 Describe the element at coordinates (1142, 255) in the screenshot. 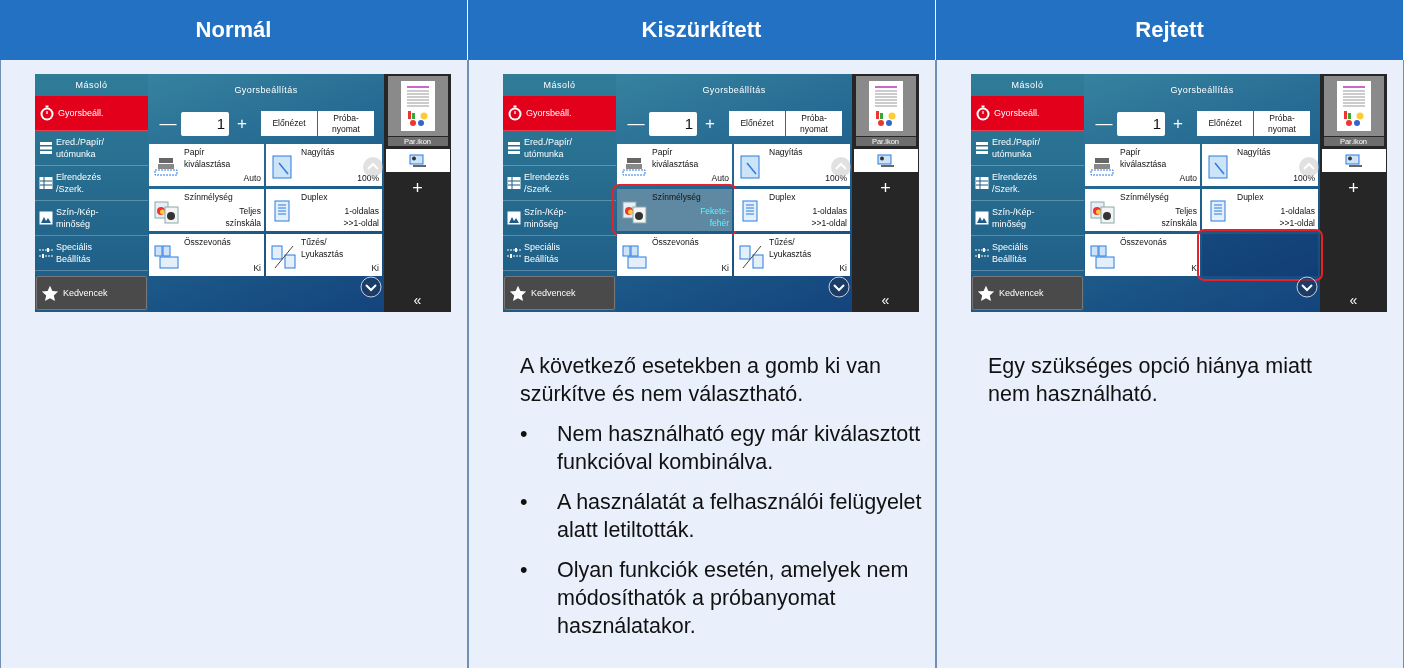

I see `function-tile: Összevonás K` at that location.